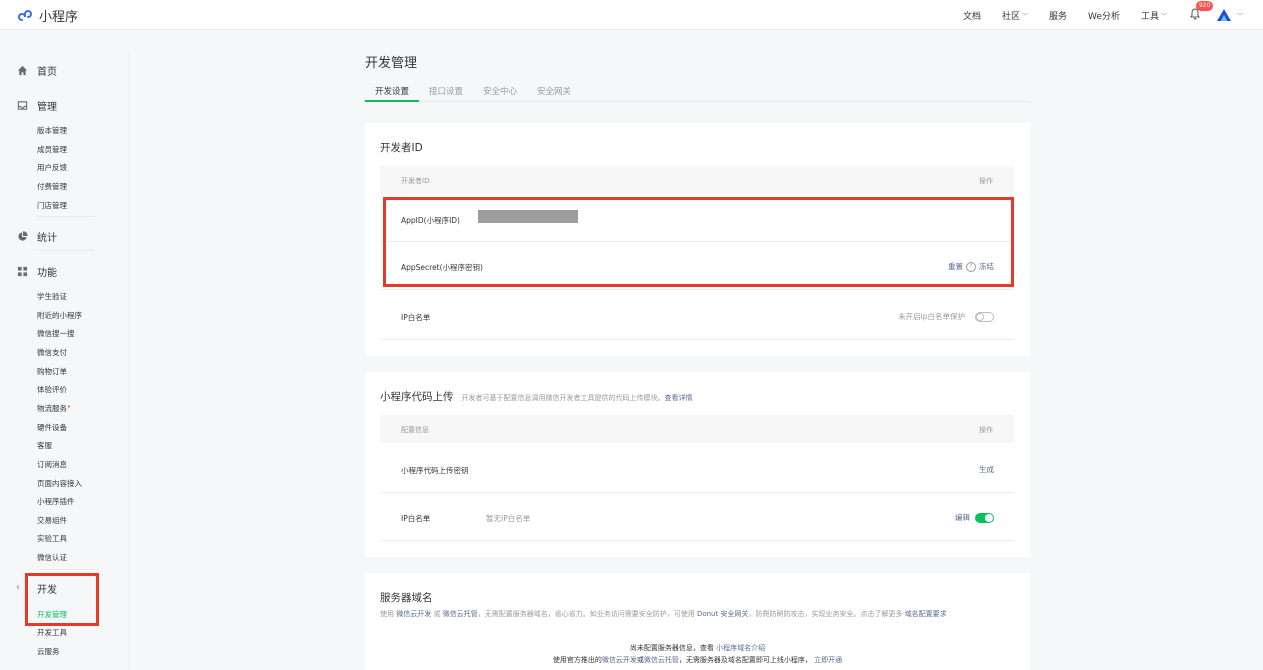  What do you see at coordinates (62, 599) in the screenshot?
I see `highlight-box-sidebar` at bounding box center [62, 599].